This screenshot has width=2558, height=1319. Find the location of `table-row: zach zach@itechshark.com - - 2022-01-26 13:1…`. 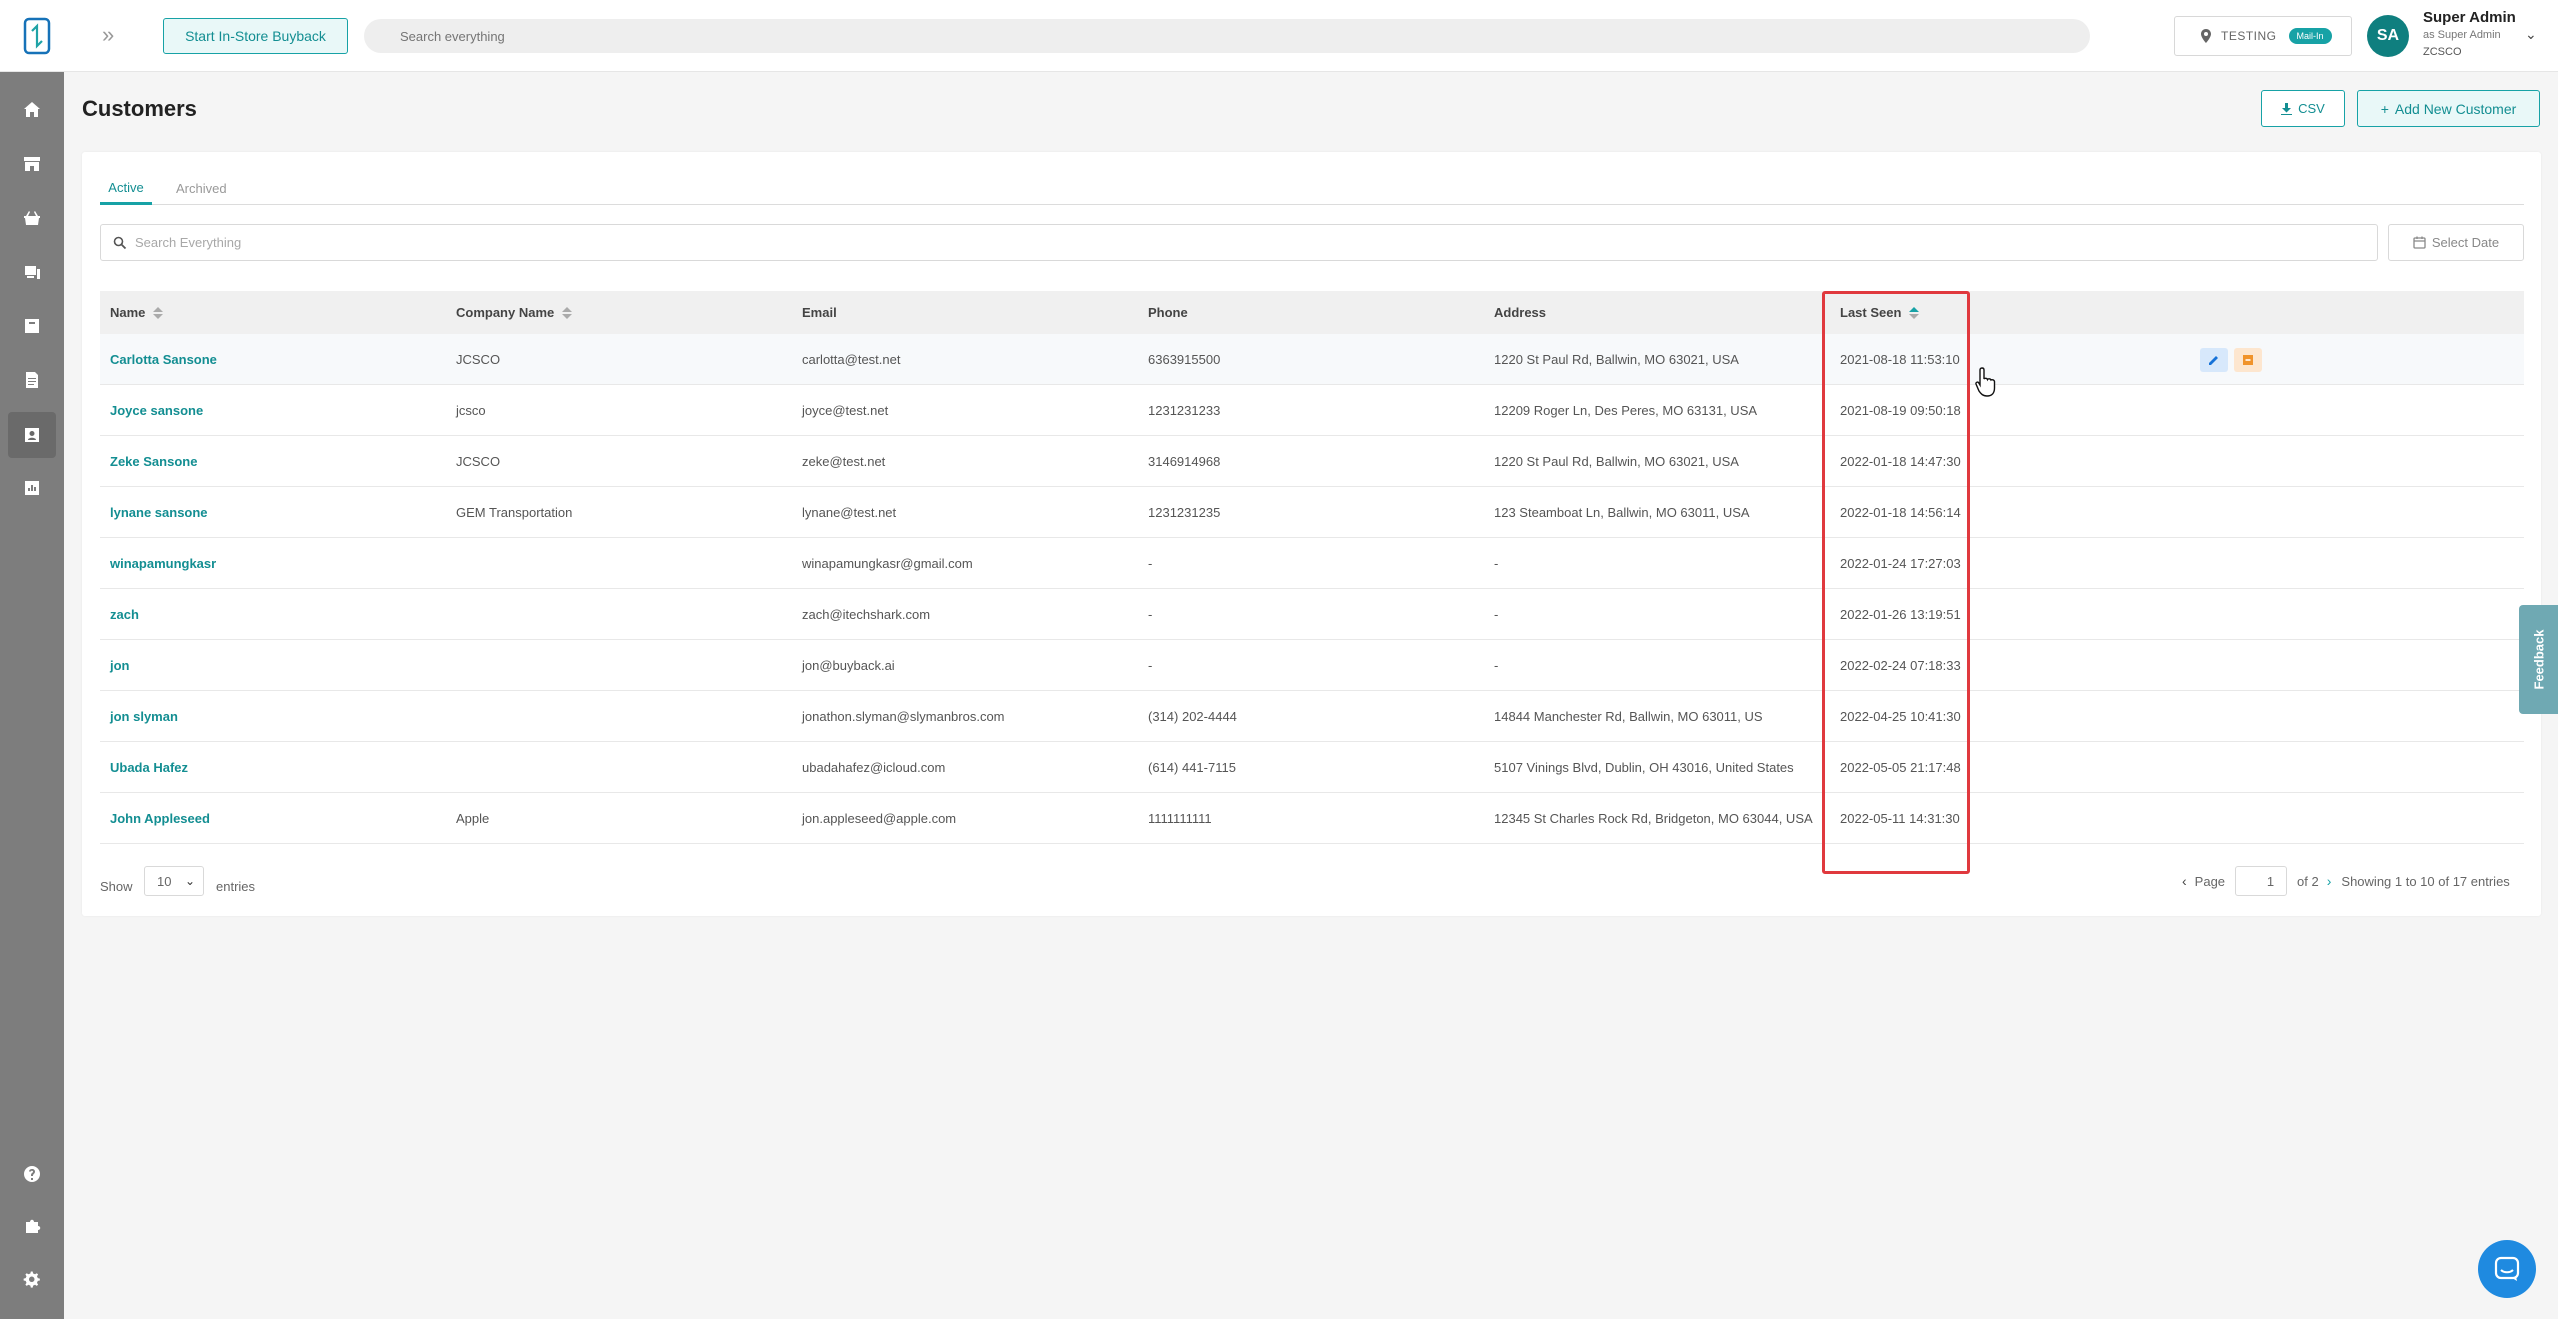

table-row: zach zach@itechshark.com - - 2022-01-26 13:1… is located at coordinates (1312, 614).